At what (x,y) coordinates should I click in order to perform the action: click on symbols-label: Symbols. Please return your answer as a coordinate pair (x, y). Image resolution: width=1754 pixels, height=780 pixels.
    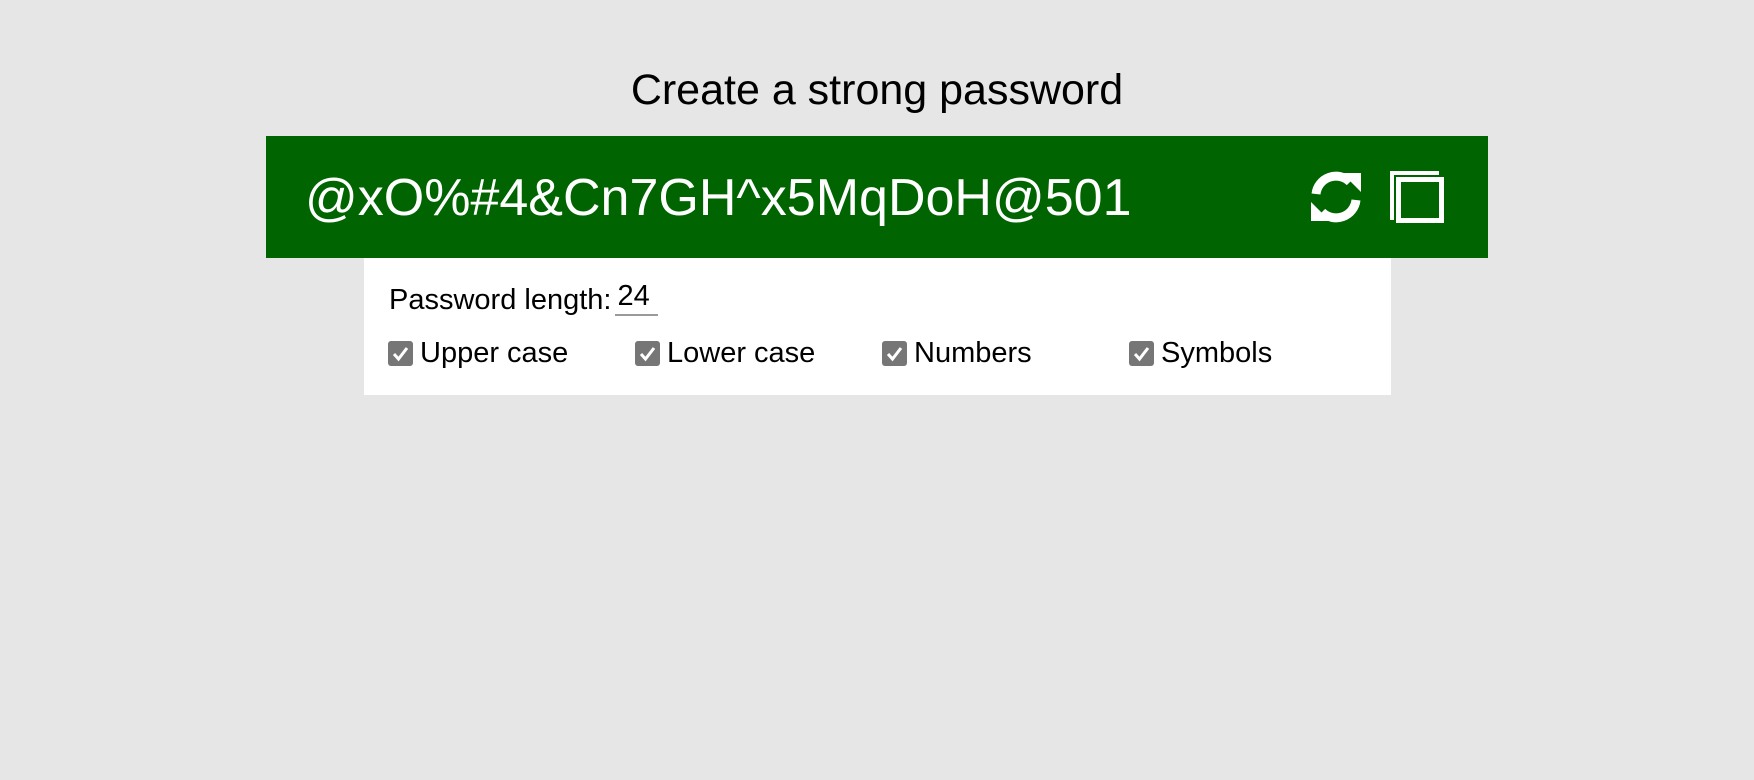
    Looking at the image, I should click on (1217, 353).